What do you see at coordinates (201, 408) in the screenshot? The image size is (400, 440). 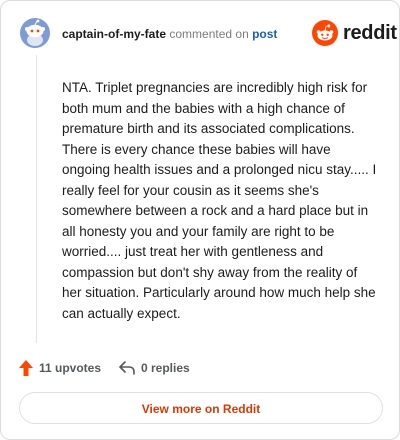 I see `view-more-on-reddit-button: View more on Reddit` at bounding box center [201, 408].